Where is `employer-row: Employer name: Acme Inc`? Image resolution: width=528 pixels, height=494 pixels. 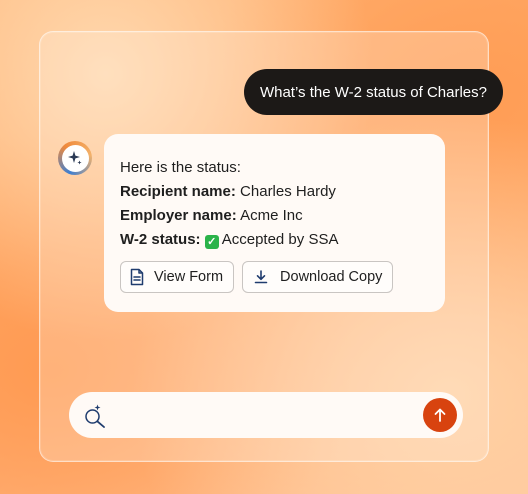 employer-row: Employer name: Acme Inc is located at coordinates (274, 216).